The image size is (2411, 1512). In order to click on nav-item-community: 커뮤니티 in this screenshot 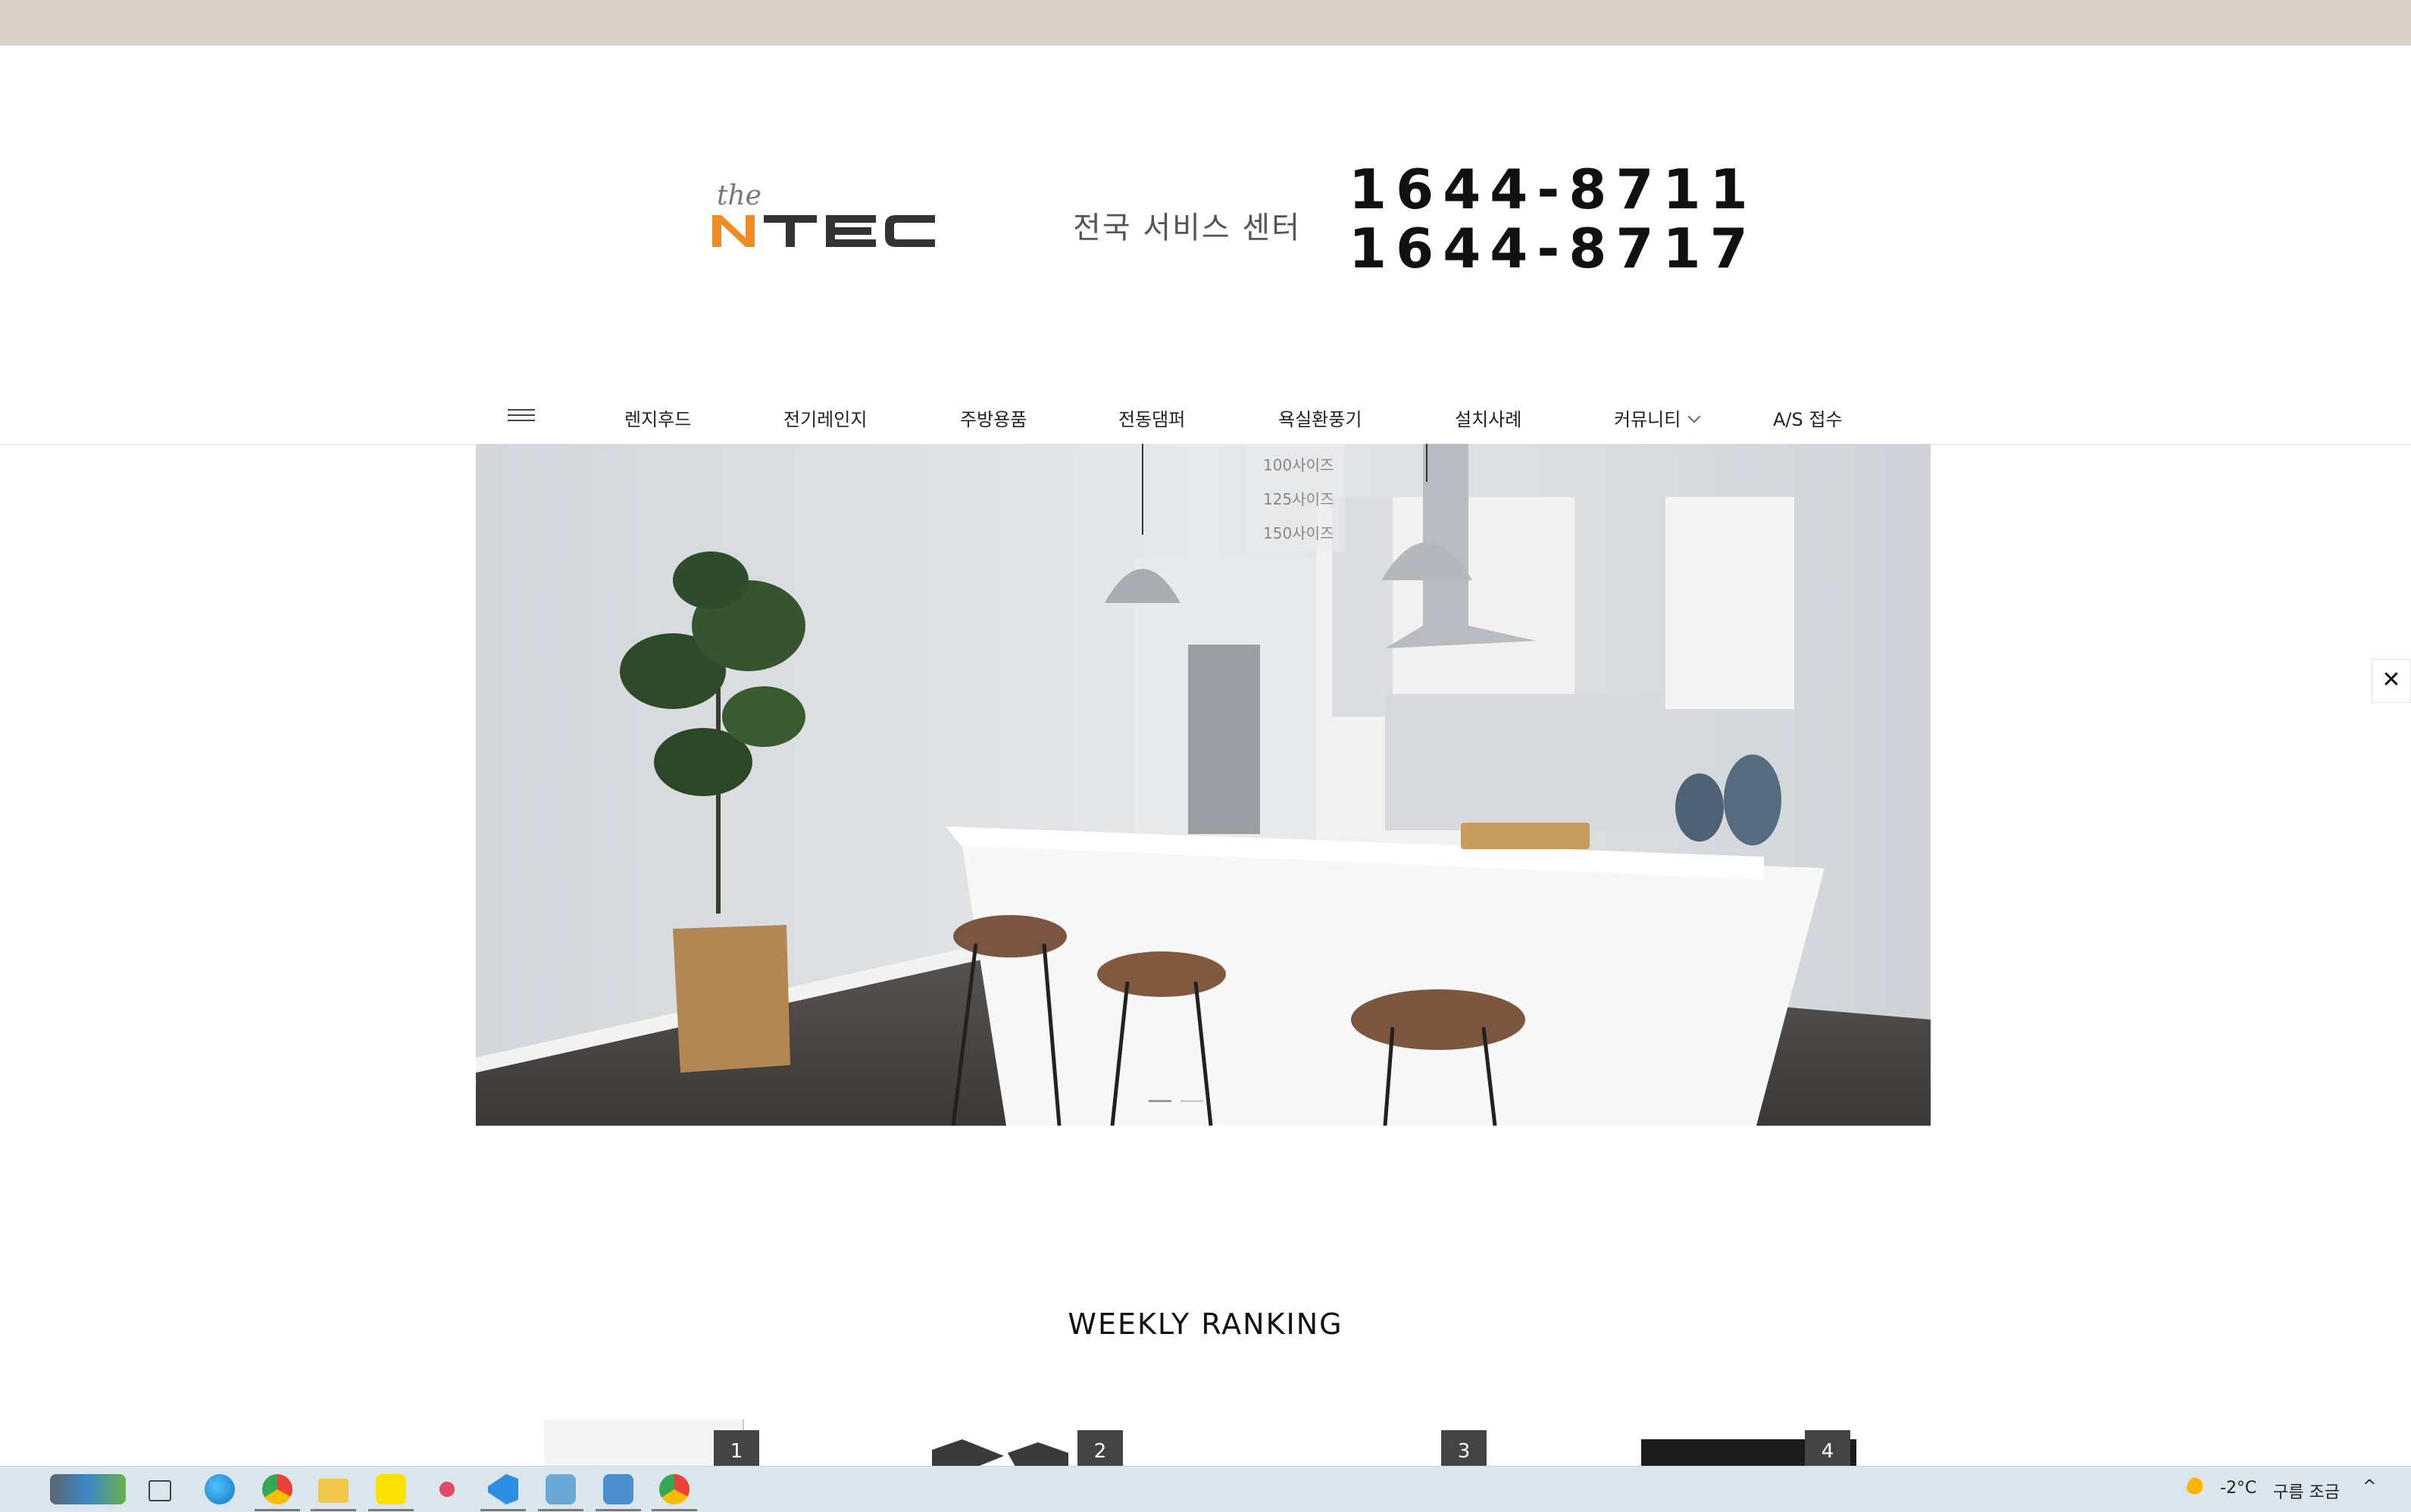, I will do `click(1657, 418)`.